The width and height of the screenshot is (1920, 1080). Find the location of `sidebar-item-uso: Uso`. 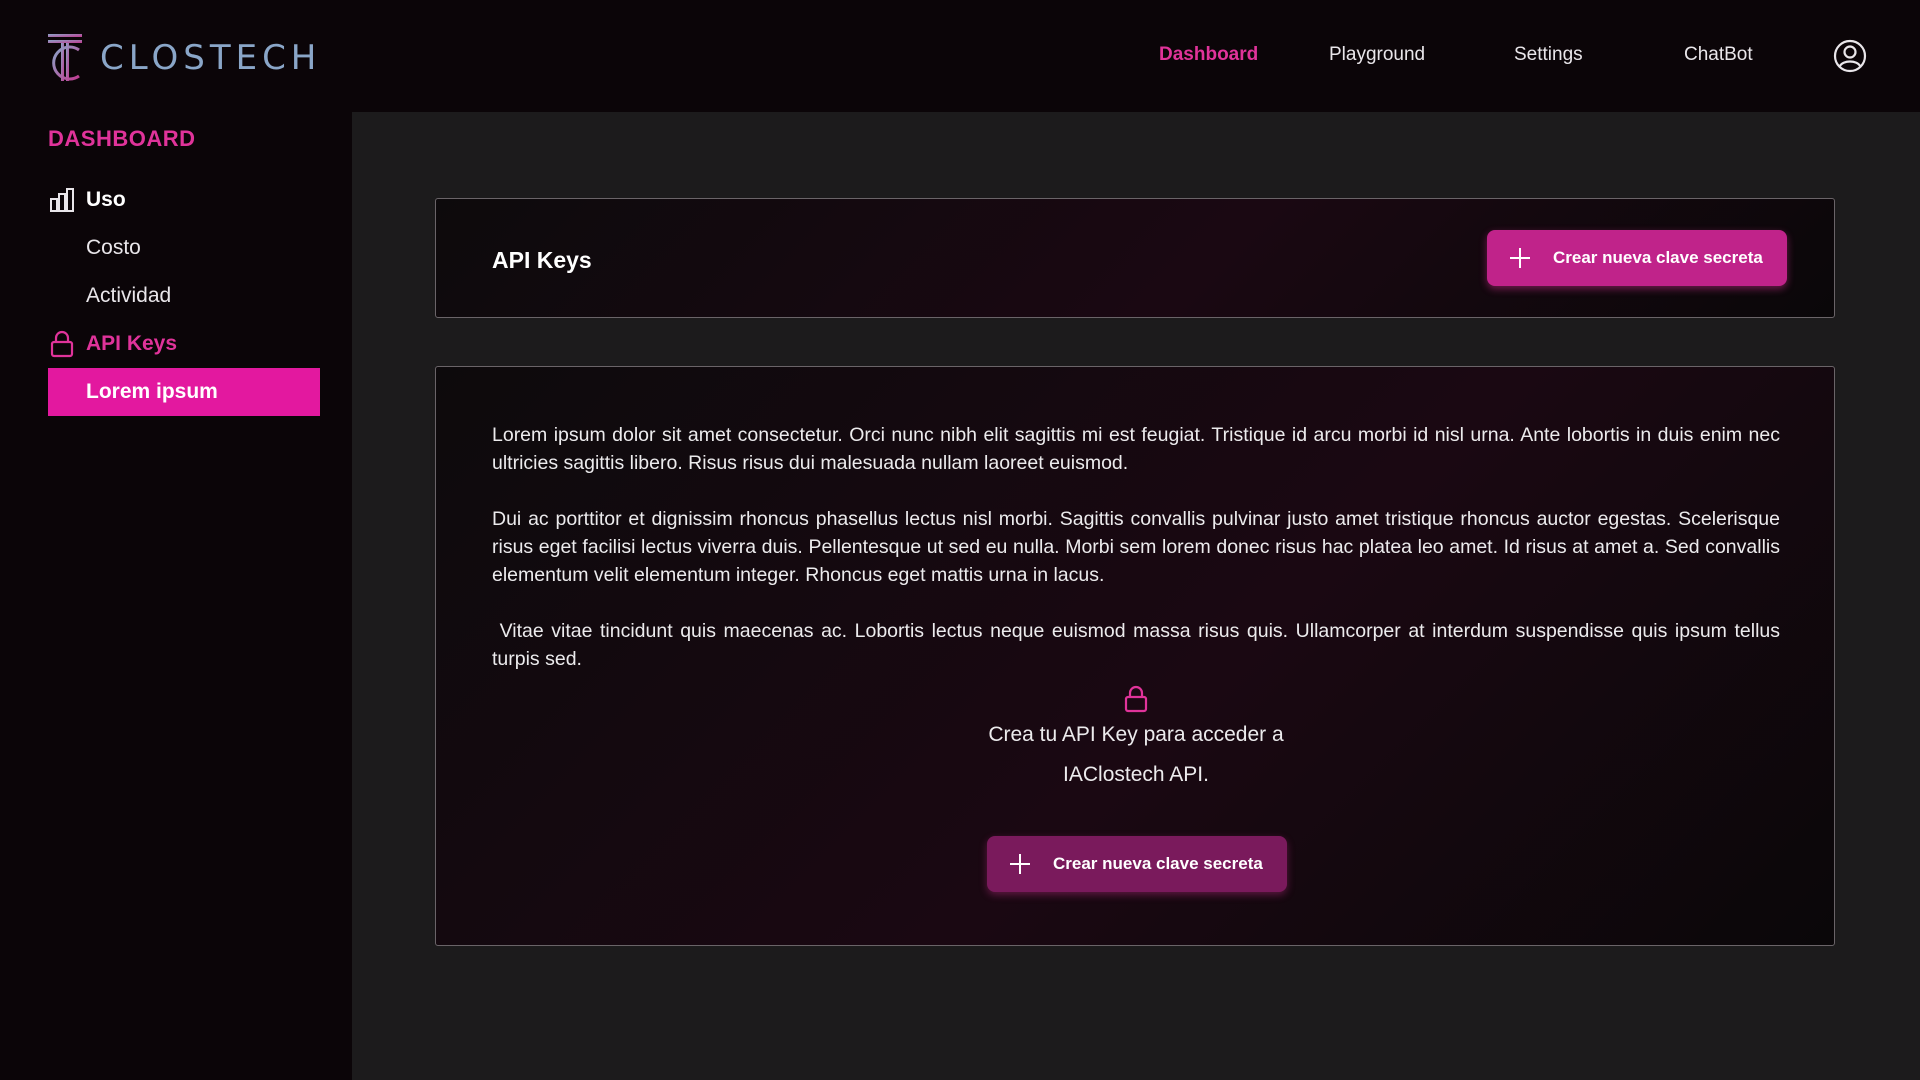

sidebar-item-uso: Uso is located at coordinates (87, 200).